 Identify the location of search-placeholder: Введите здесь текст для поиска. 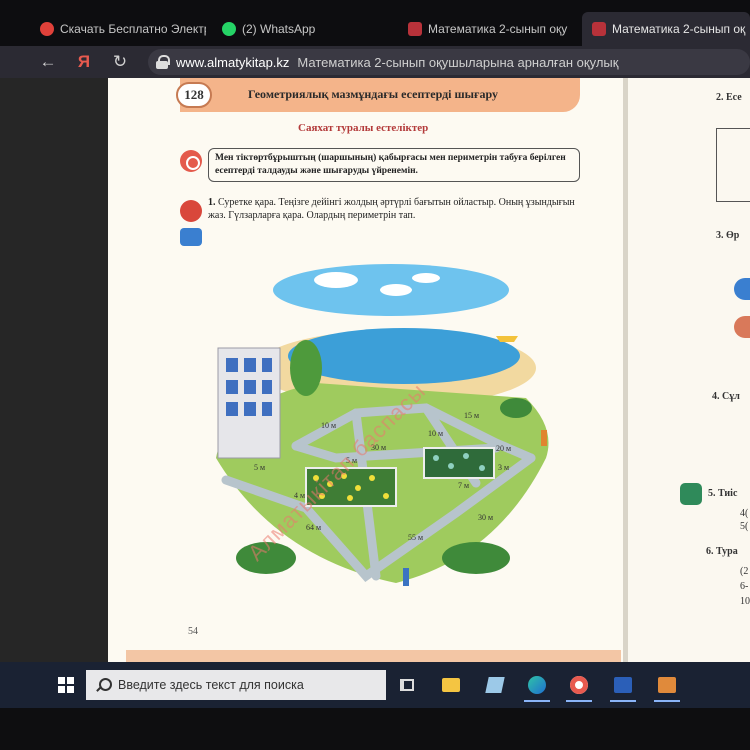
(211, 685).